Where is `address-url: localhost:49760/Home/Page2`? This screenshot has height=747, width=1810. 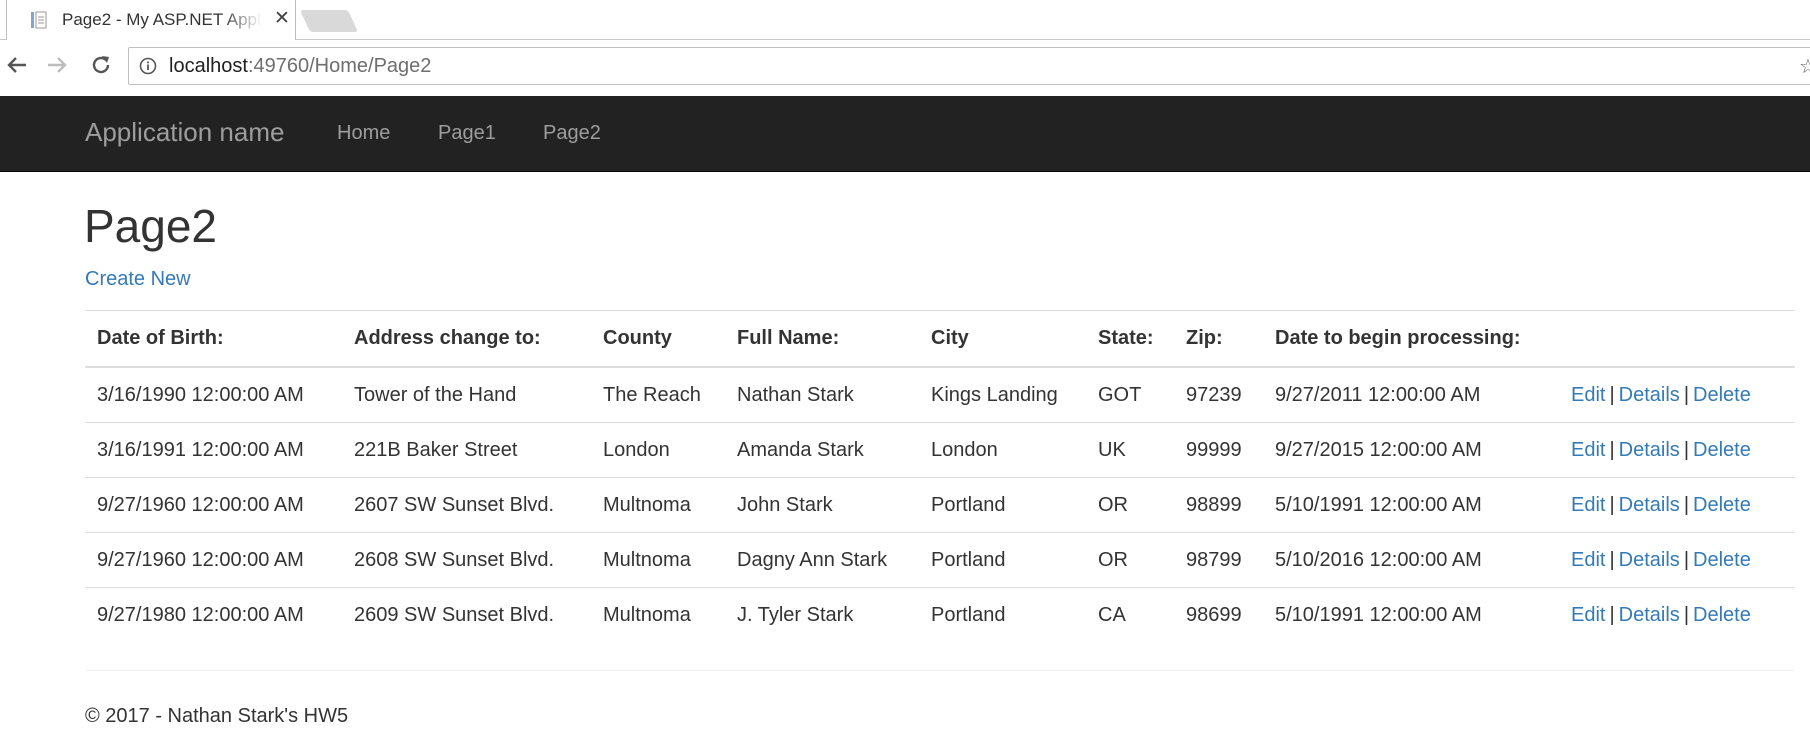
address-url: localhost:49760/Home/Page2 is located at coordinates (300, 66).